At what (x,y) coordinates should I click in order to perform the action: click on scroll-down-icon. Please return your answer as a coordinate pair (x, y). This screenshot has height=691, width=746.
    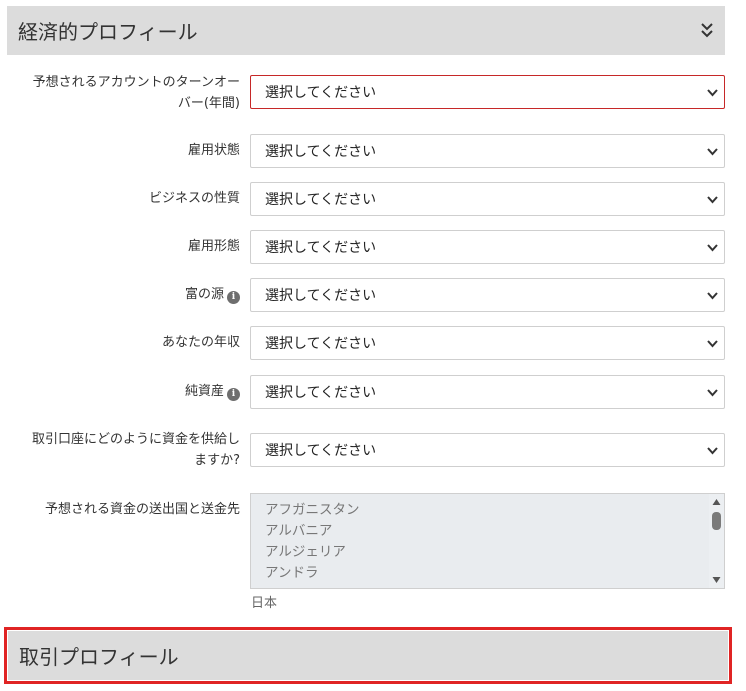
    Looking at the image, I should click on (716, 580).